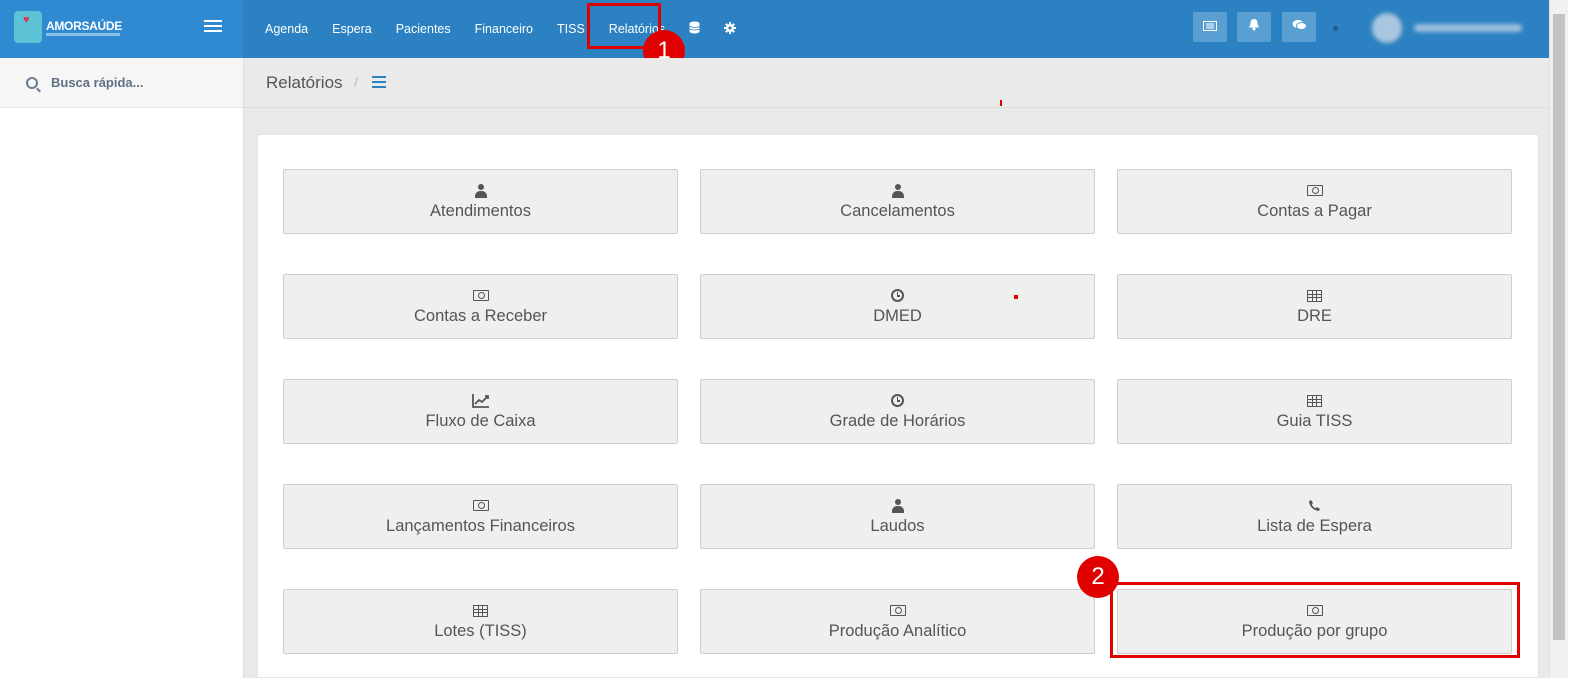 The image size is (1593, 678). What do you see at coordinates (897, 306) in the screenshot?
I see `report-dmed: DMED` at bounding box center [897, 306].